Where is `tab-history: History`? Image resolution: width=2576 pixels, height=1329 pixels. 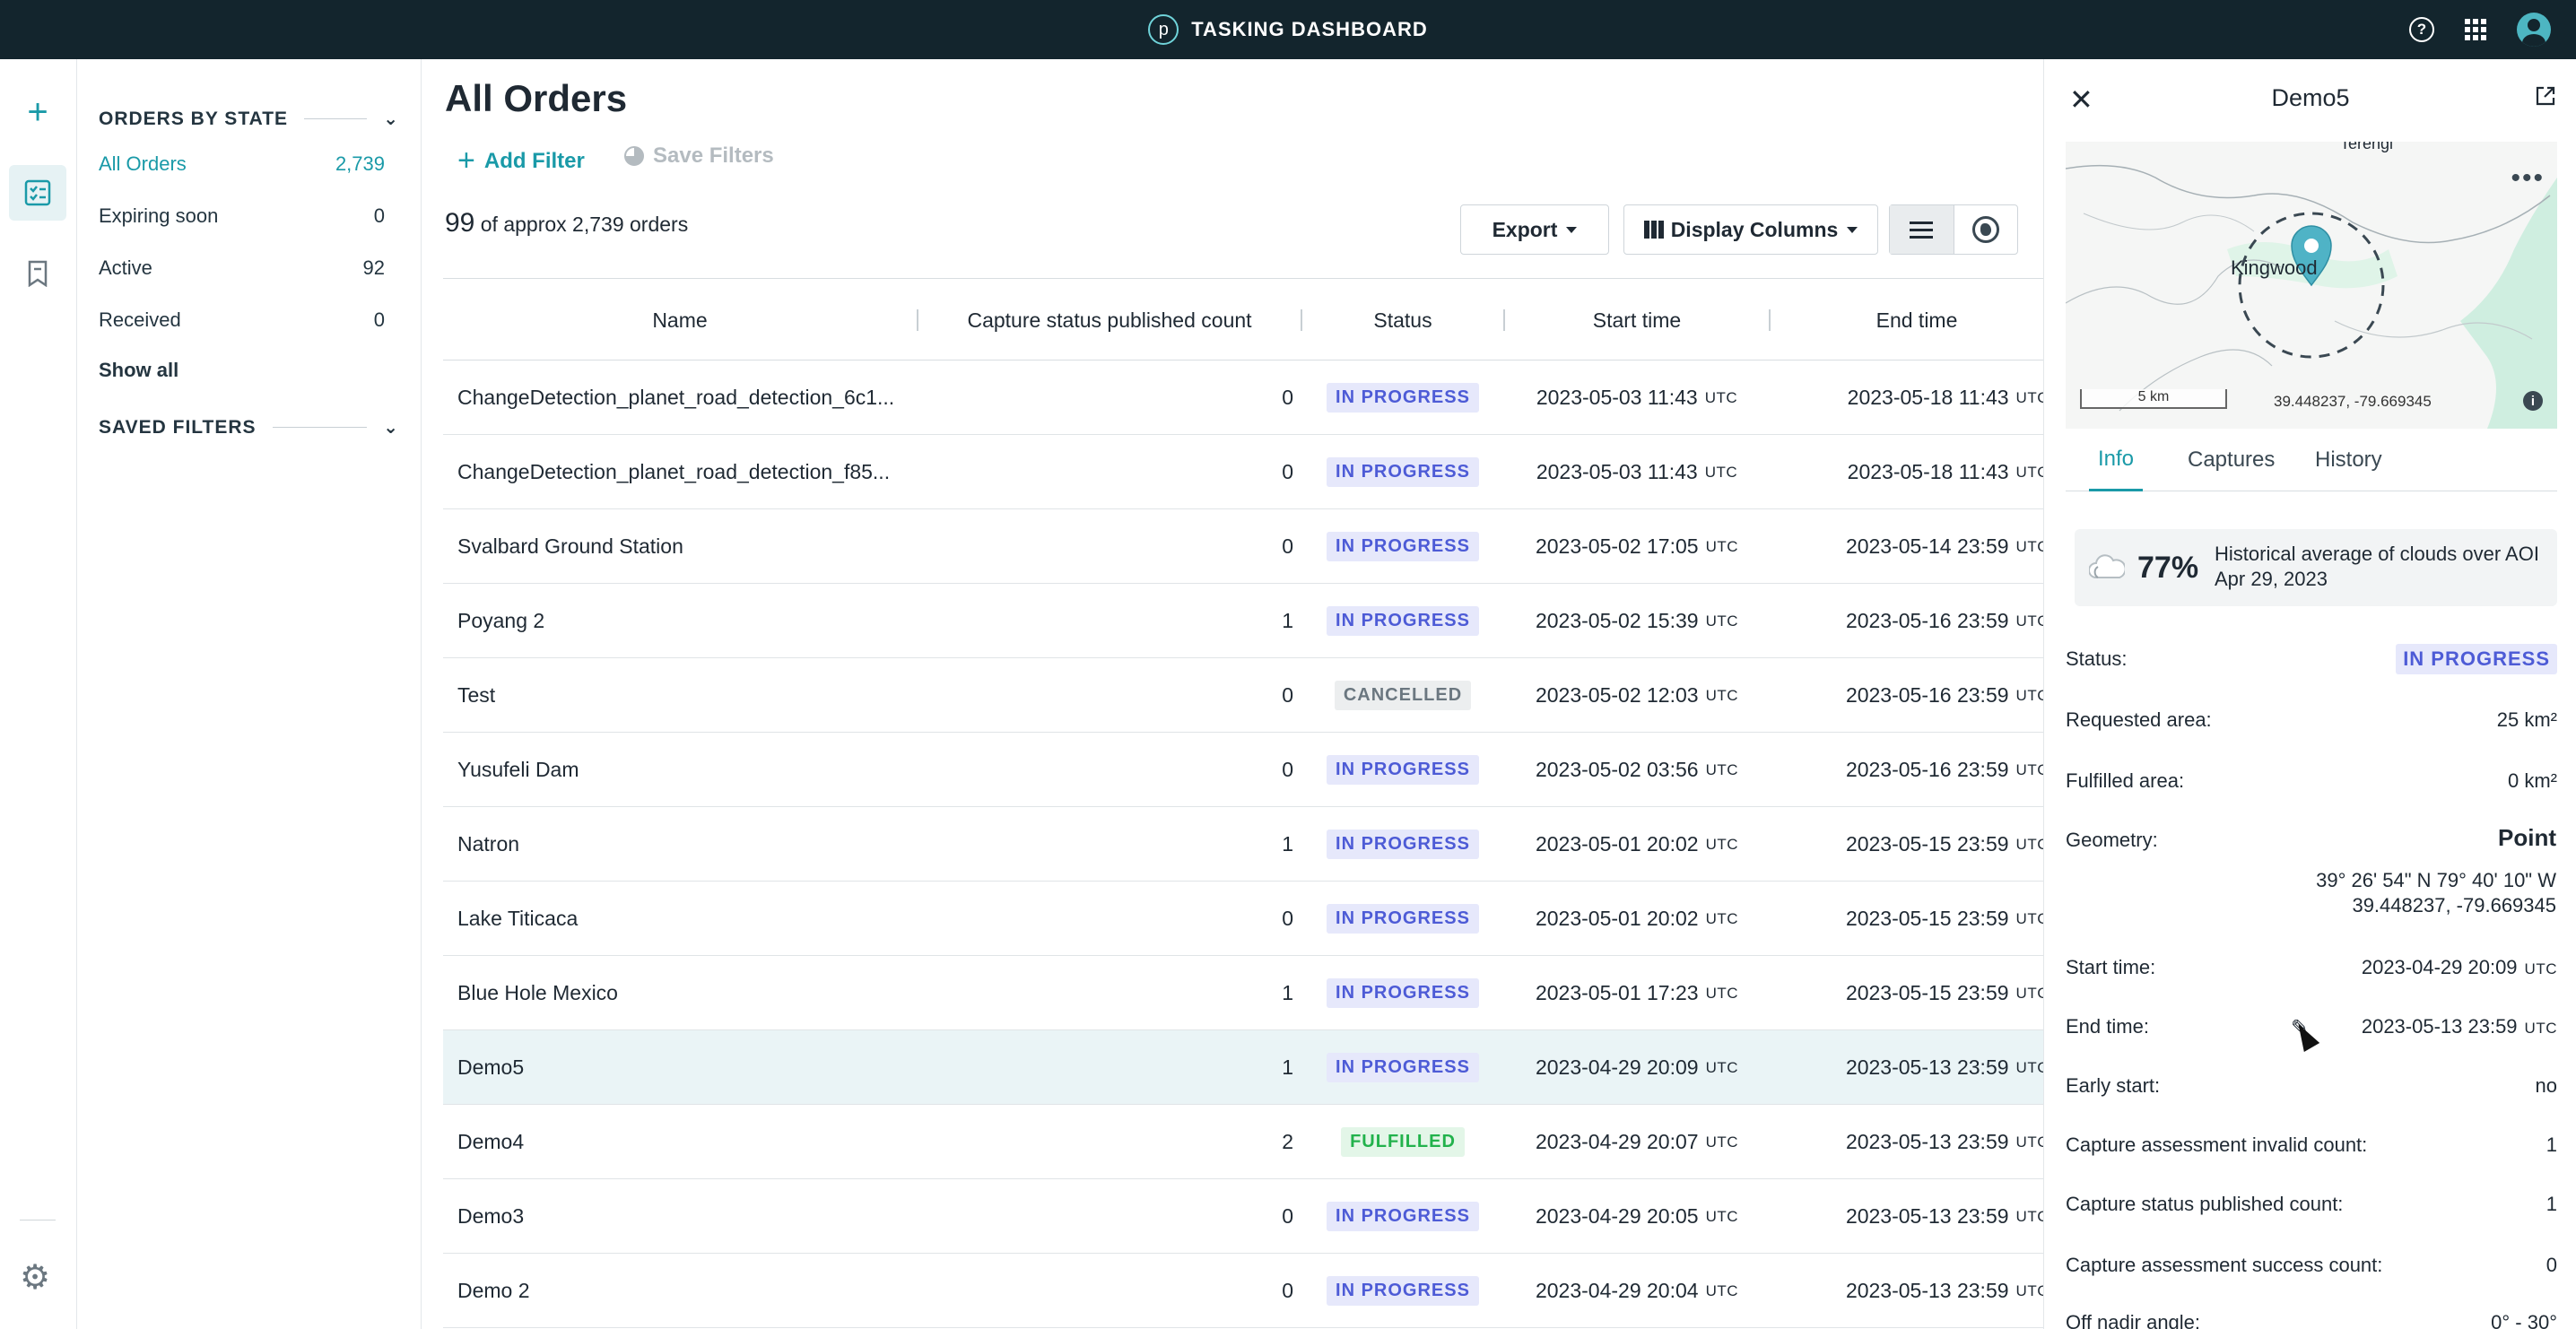
tab-history: History is located at coordinates (2348, 460).